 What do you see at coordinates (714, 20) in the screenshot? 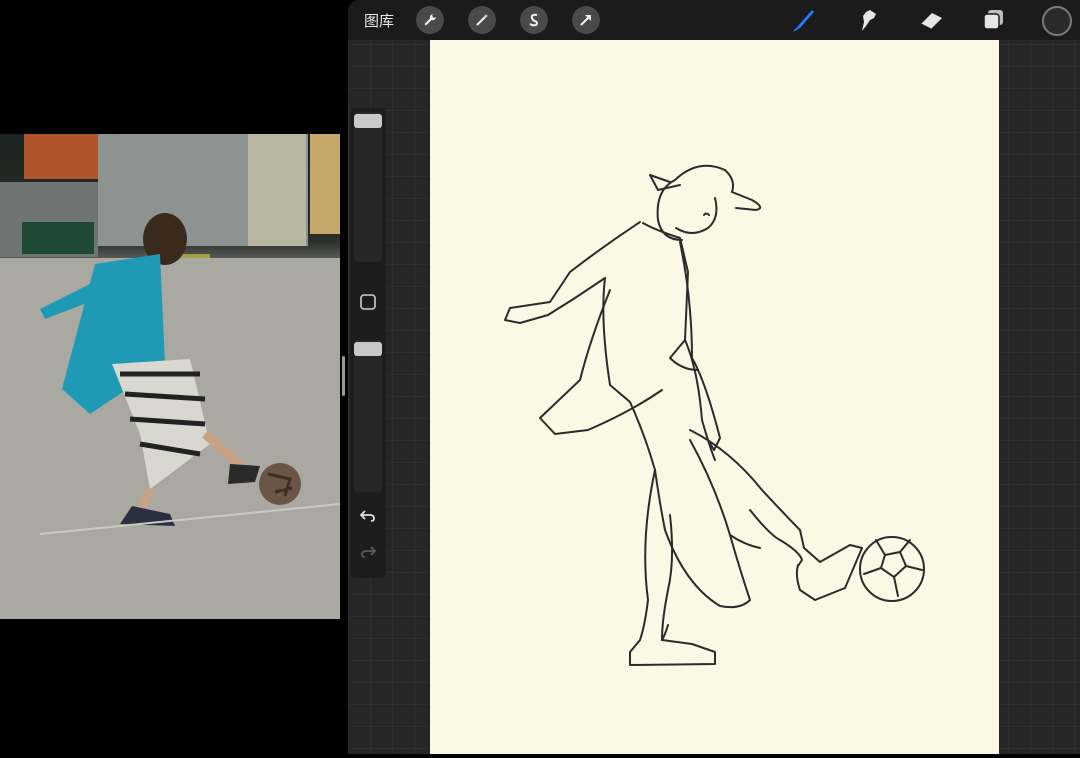
I see `top-toolbar: 图库` at bounding box center [714, 20].